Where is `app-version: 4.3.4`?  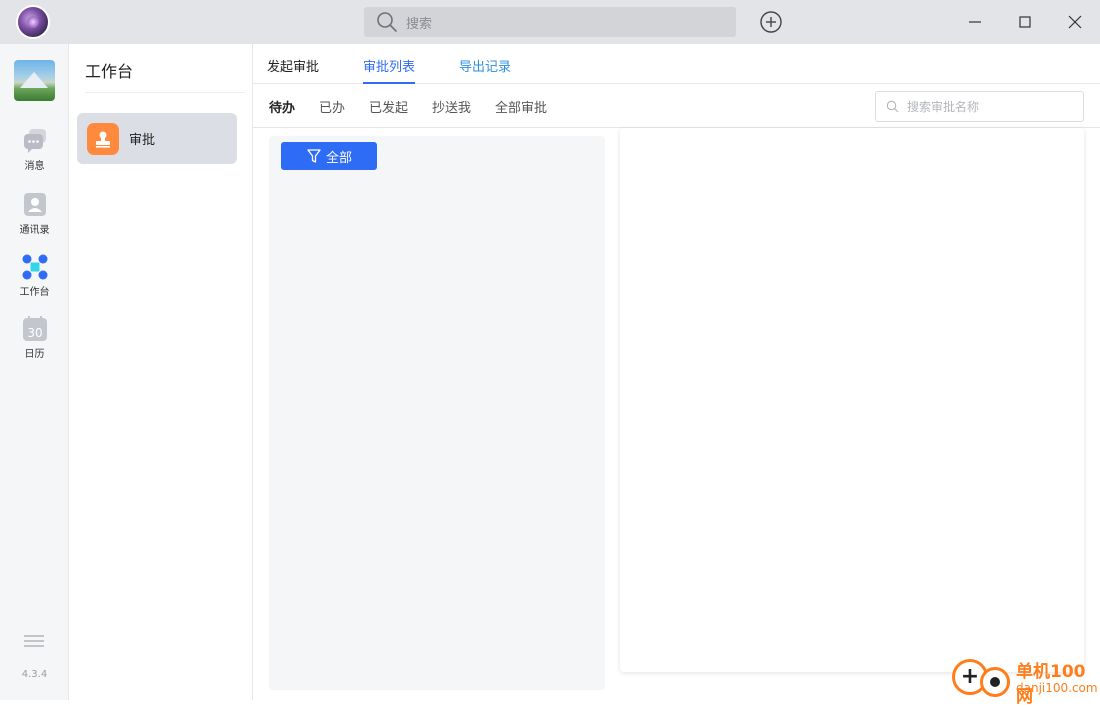 app-version: 4.3.4 is located at coordinates (34, 674).